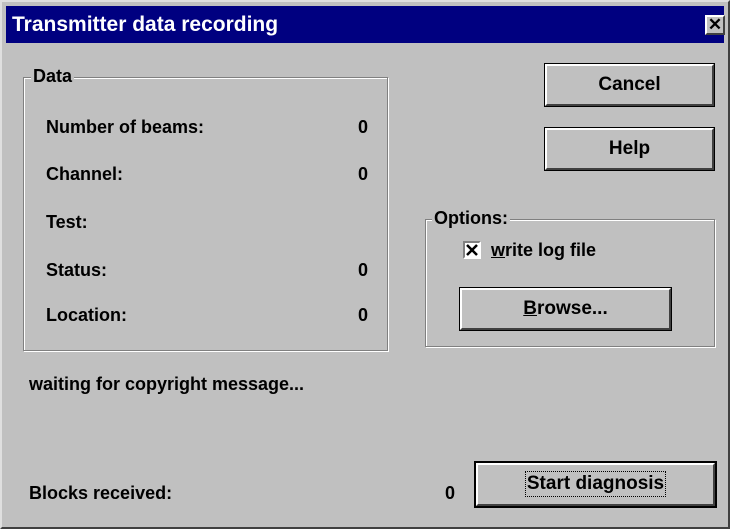 Image resolution: width=730 pixels, height=529 pixels. What do you see at coordinates (363, 270) in the screenshot?
I see `status-value: 0` at bounding box center [363, 270].